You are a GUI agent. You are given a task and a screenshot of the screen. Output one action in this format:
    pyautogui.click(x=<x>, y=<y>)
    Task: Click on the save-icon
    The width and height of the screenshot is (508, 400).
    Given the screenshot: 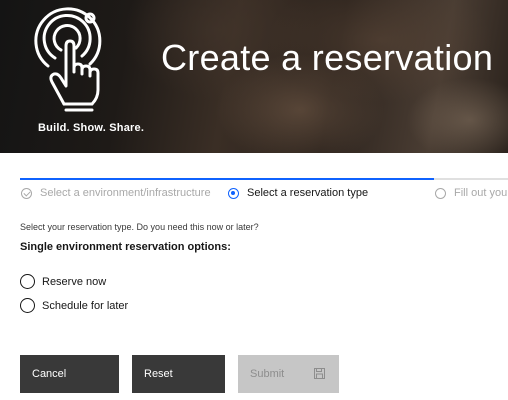 What is the action you would take?
    pyautogui.click(x=319, y=373)
    